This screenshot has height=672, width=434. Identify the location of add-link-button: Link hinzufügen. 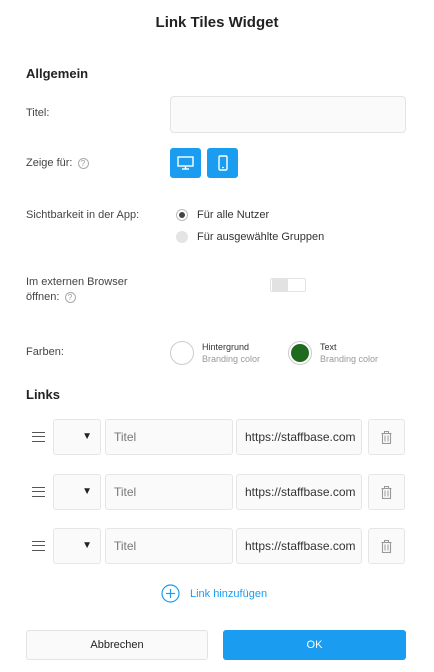
(214, 593).